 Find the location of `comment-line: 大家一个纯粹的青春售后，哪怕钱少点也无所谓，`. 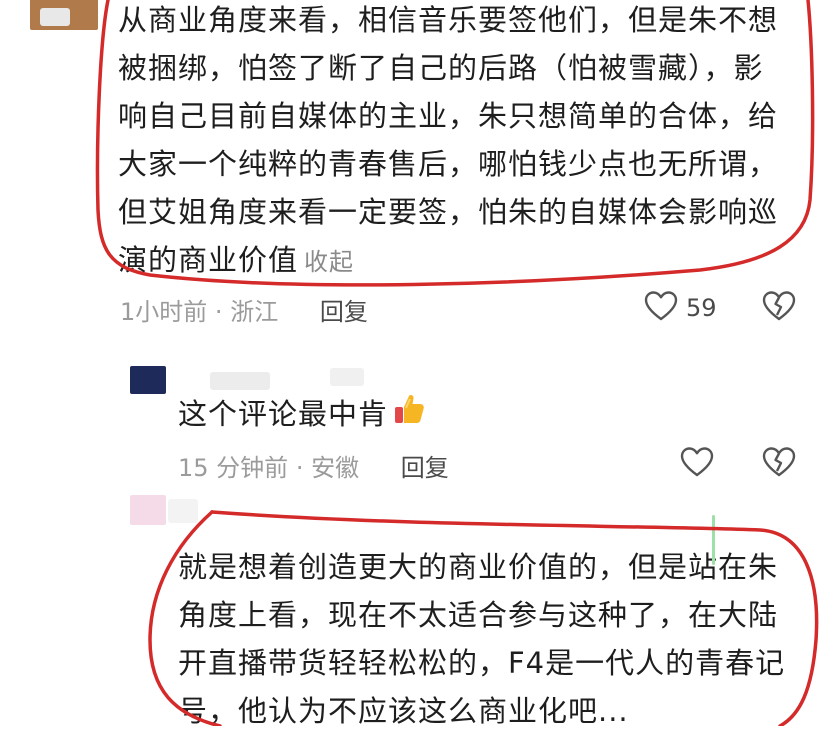

comment-line: 大家一个纯粹的青春售后，哪怕钱少点也无所谓， is located at coordinates (448, 164).